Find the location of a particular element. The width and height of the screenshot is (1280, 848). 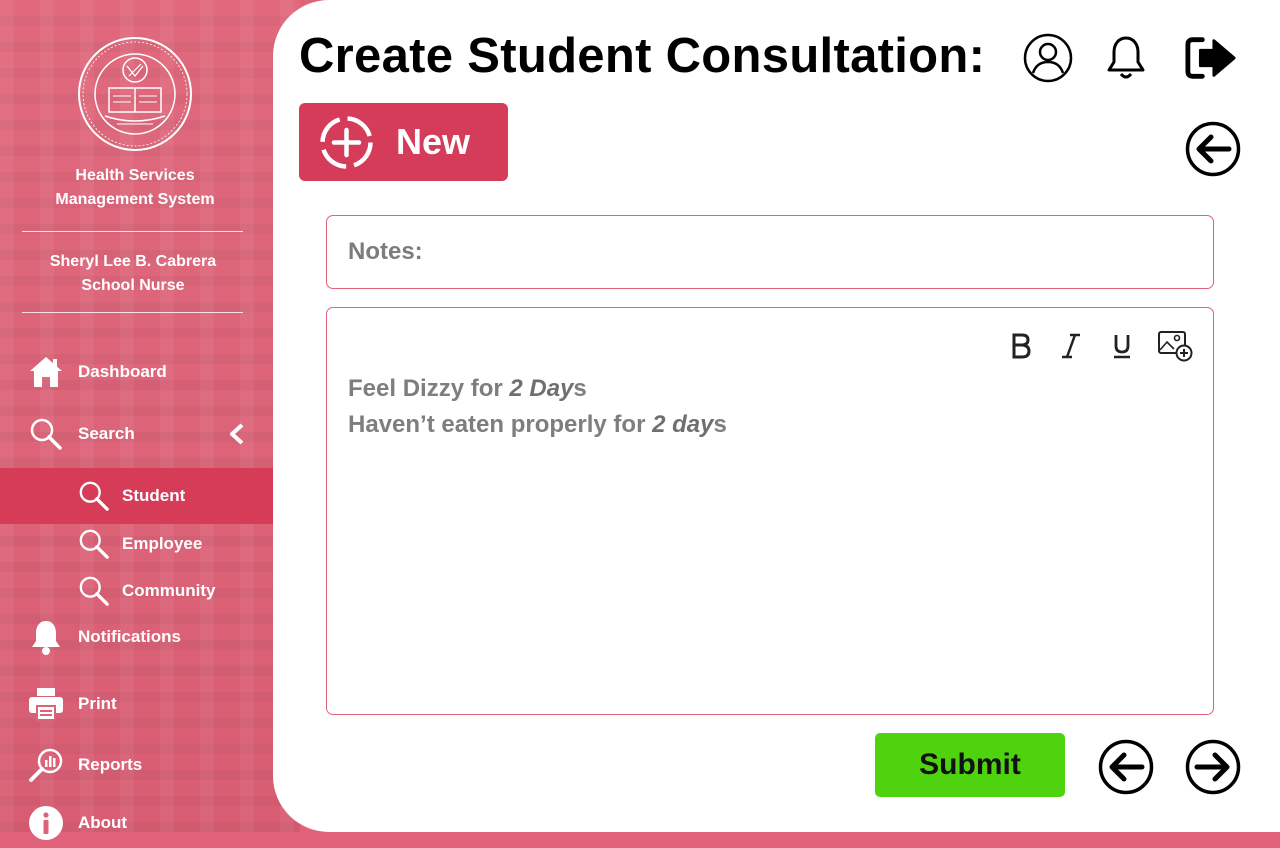

sidebar-item-label: Reports is located at coordinates (110, 764).